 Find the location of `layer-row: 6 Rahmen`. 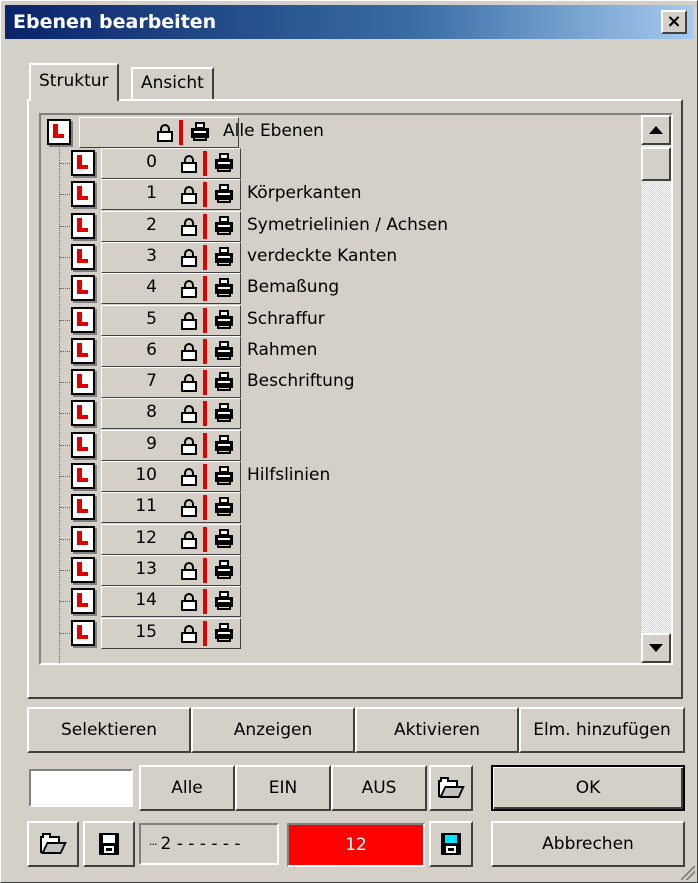

layer-row: 6 Rahmen is located at coordinates (341, 351).